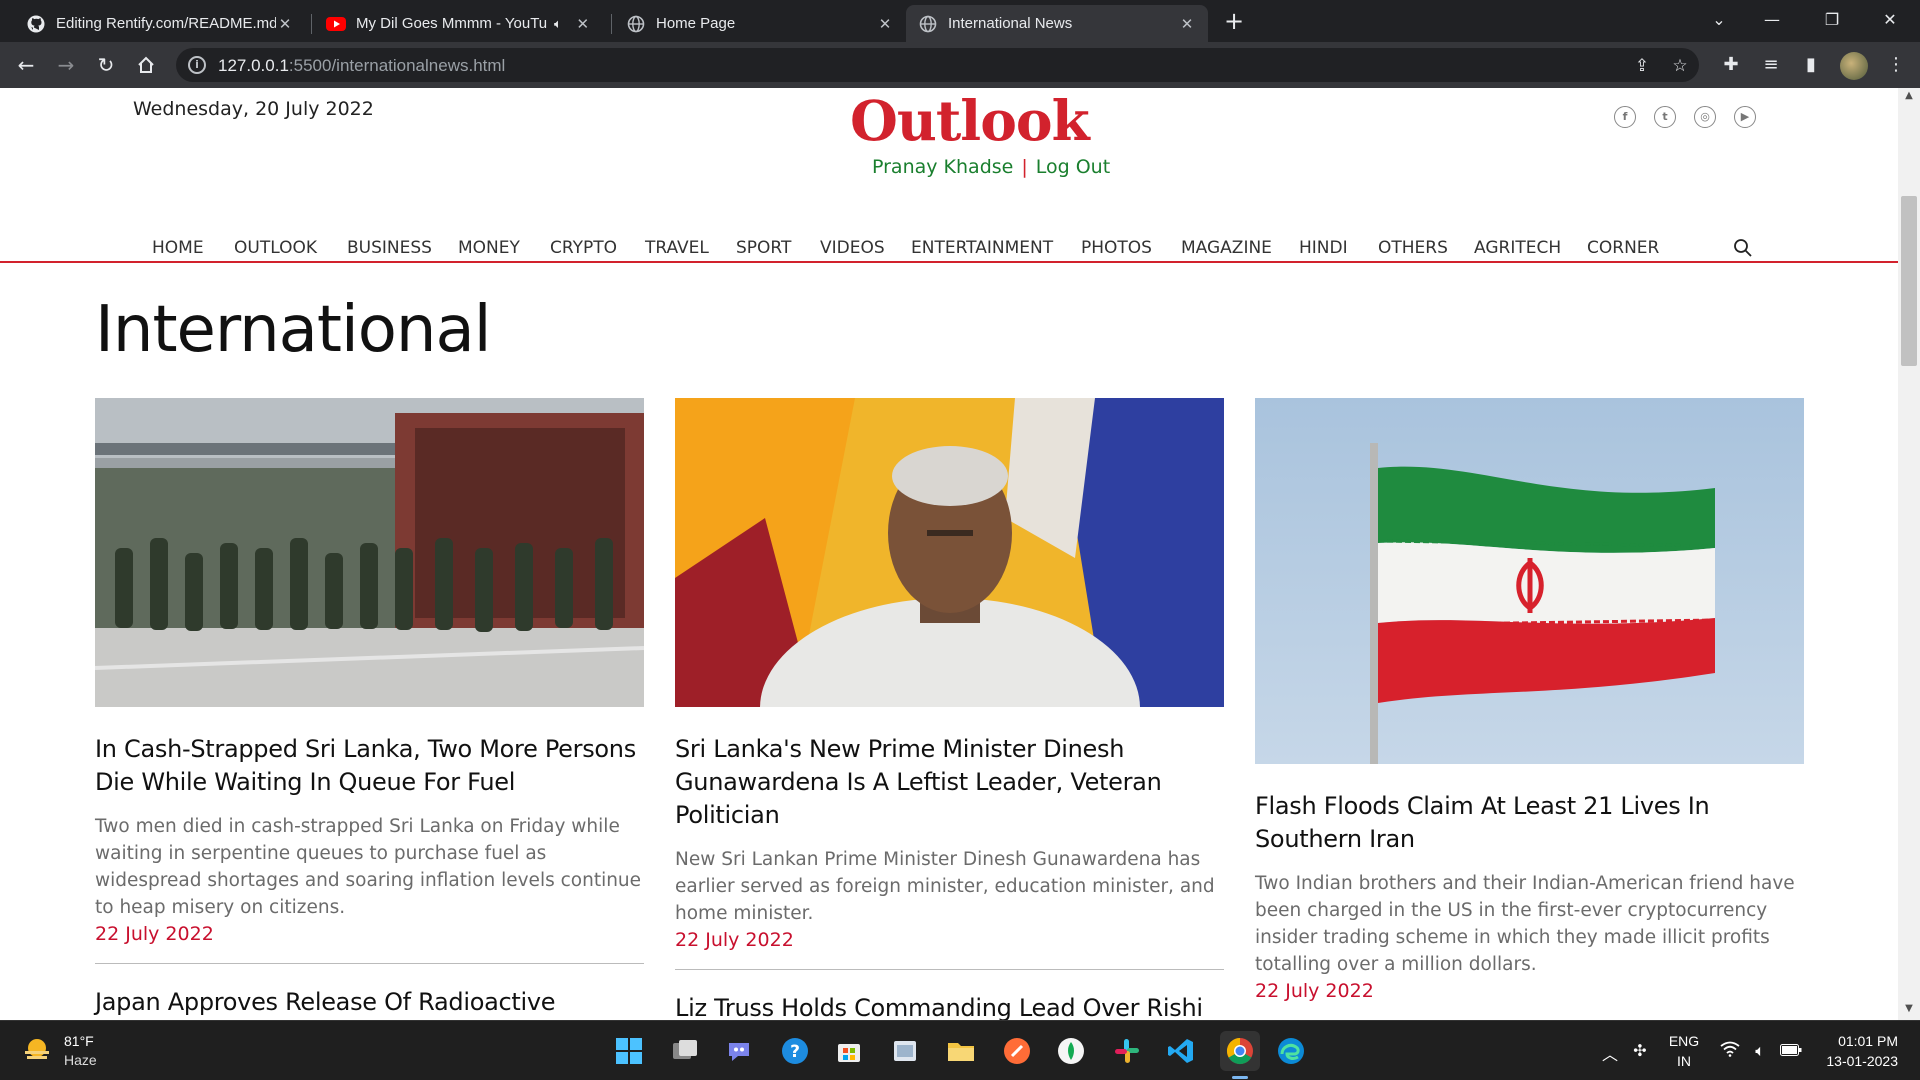 This screenshot has height=1080, width=1920. Describe the element at coordinates (66, 65) in the screenshot. I see `forward-button: →` at that location.